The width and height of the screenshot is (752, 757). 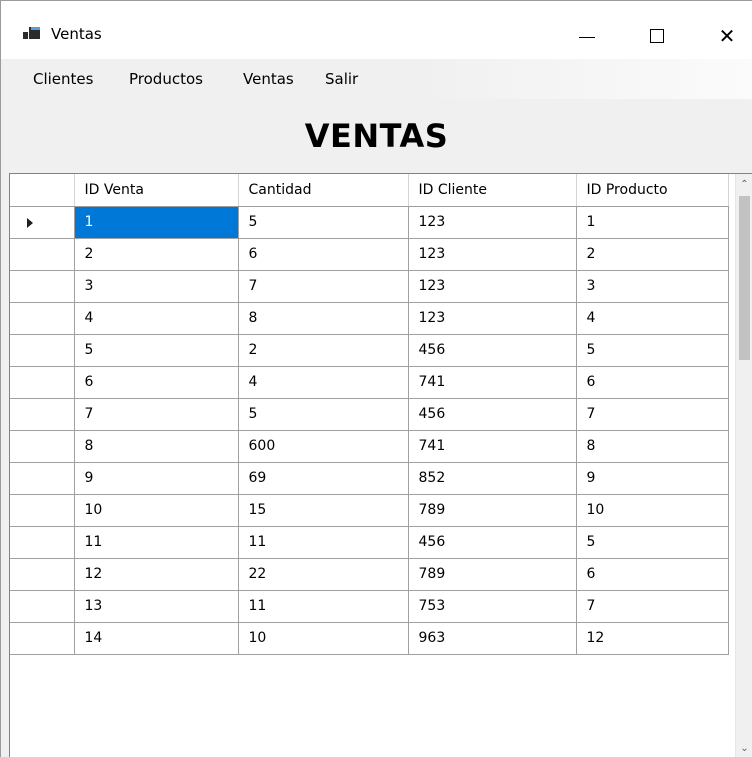 What do you see at coordinates (156, 478) in the screenshot?
I see `cell-id-venta: 9` at bounding box center [156, 478].